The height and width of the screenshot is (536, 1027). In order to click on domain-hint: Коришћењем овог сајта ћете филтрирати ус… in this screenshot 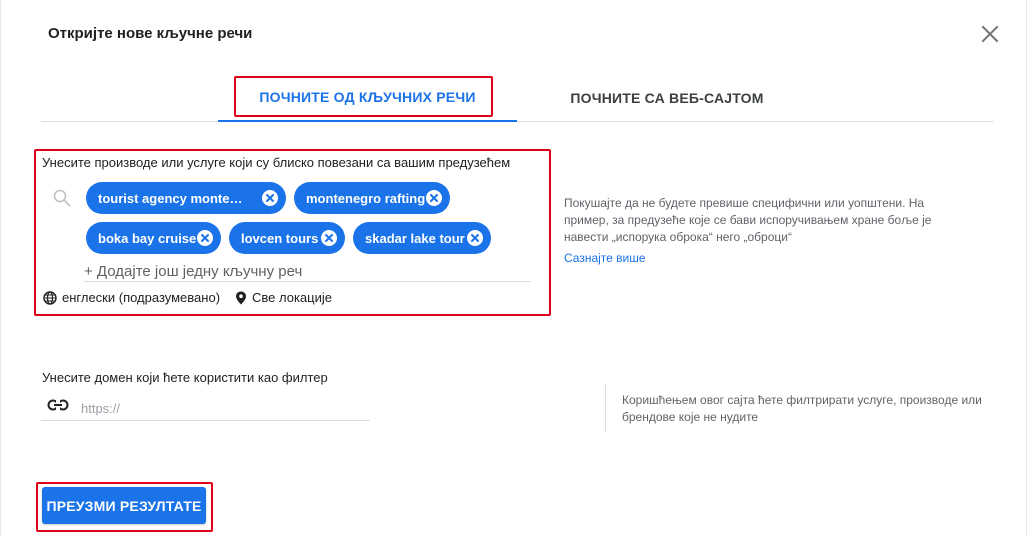, I will do `click(802, 408)`.